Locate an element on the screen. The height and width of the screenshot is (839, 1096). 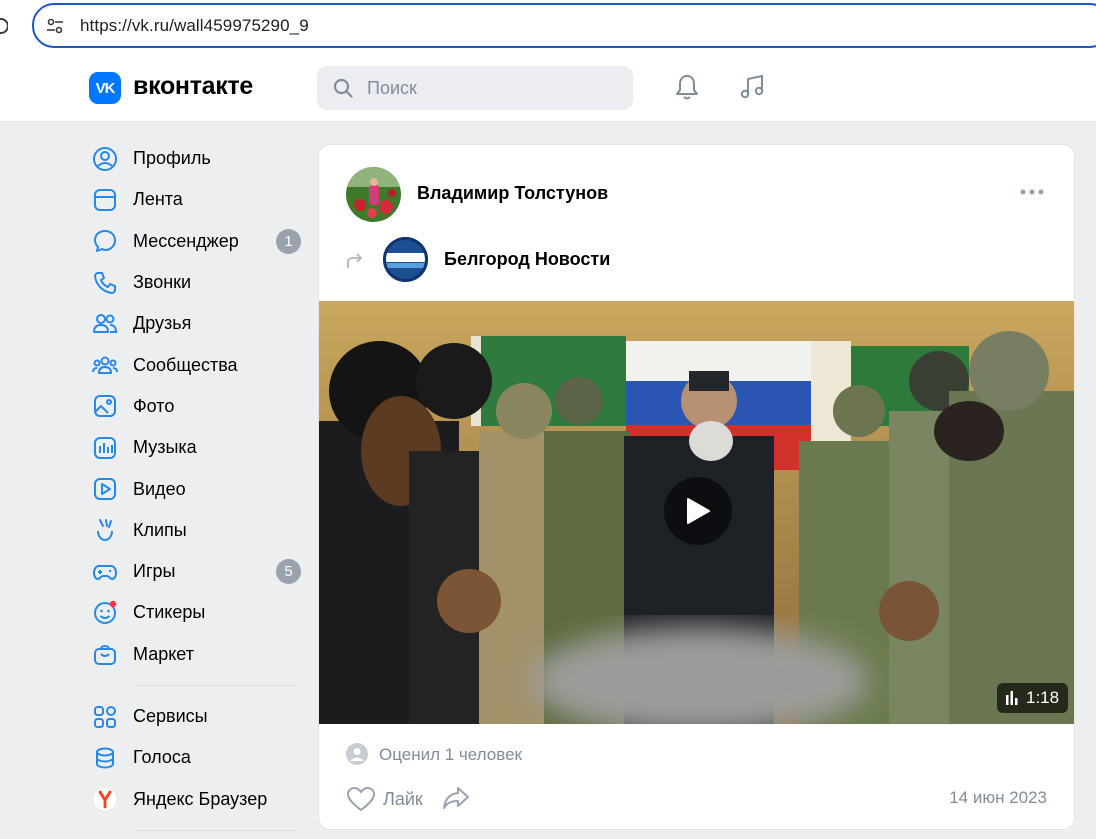
share-icon is located at coordinates (456, 798).